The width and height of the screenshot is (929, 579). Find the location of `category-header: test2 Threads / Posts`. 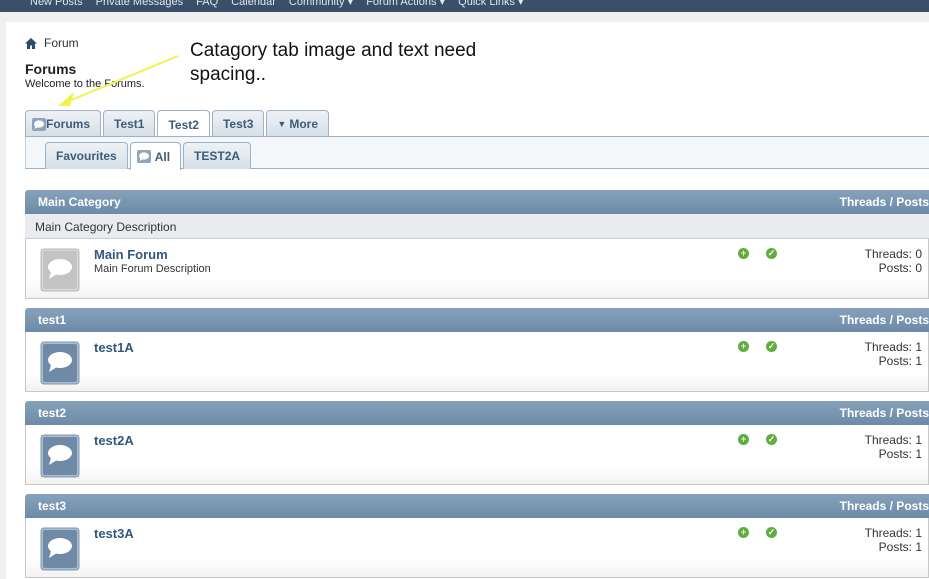

category-header: test2 Threads / Posts is located at coordinates (477, 413).